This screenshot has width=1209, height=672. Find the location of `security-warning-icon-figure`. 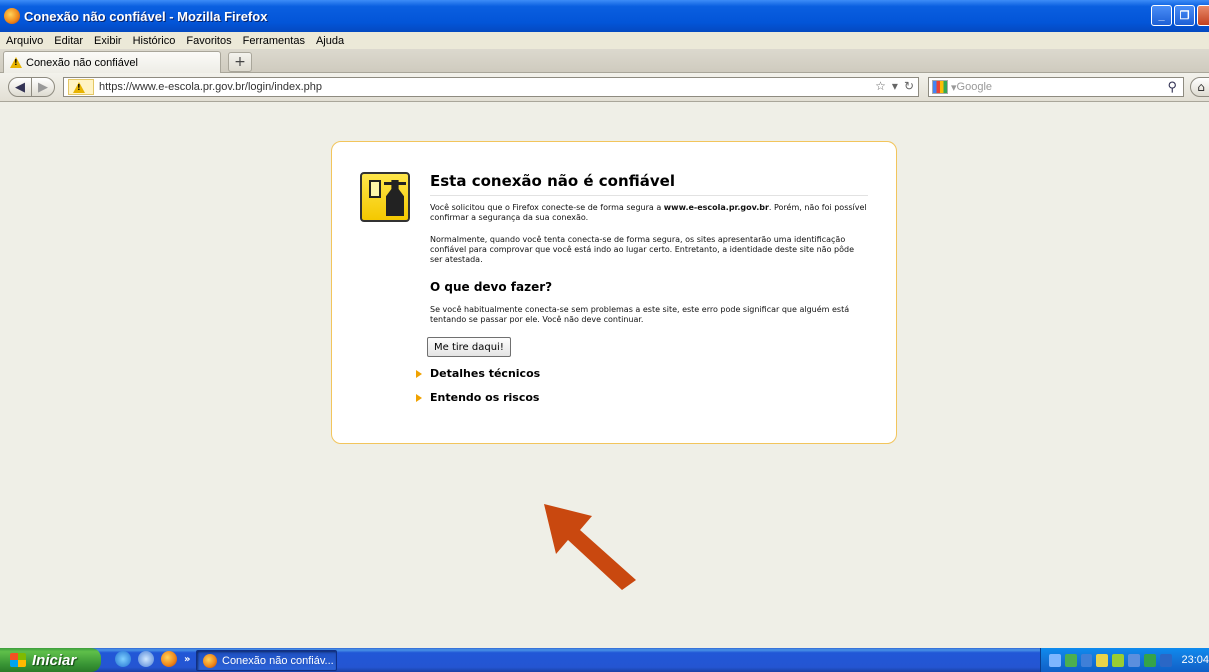

security-warning-icon-figure is located at coordinates (395, 198).